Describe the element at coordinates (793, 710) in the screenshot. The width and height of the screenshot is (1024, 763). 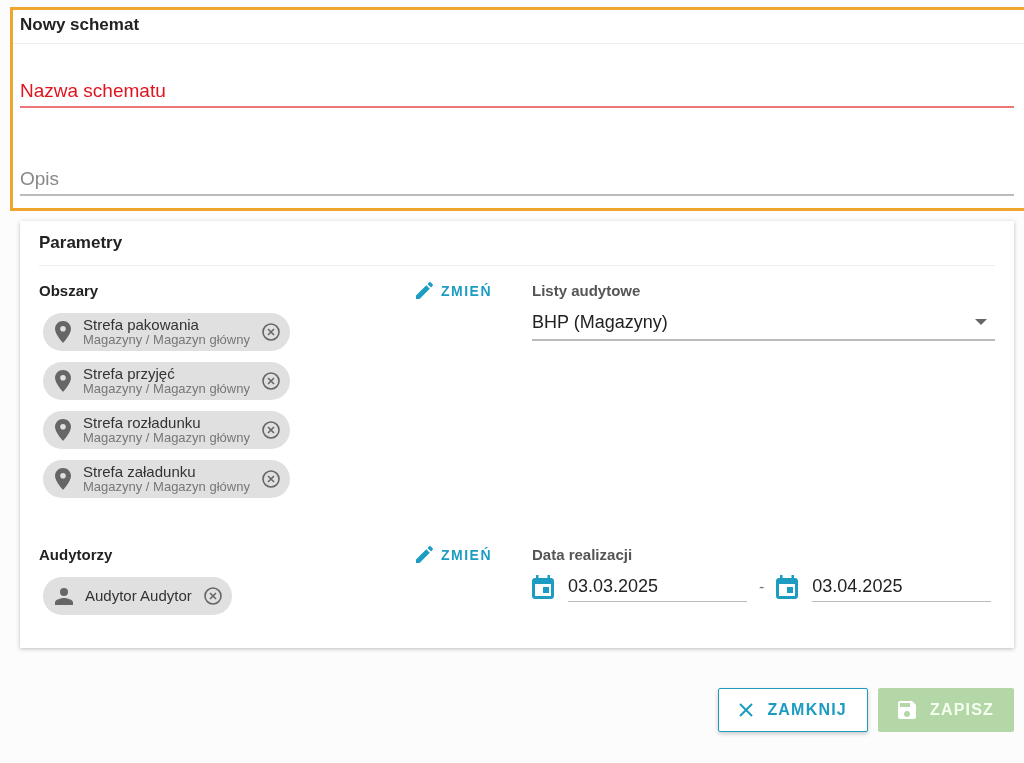
I see `close-button: ZAMKNIJ` at that location.